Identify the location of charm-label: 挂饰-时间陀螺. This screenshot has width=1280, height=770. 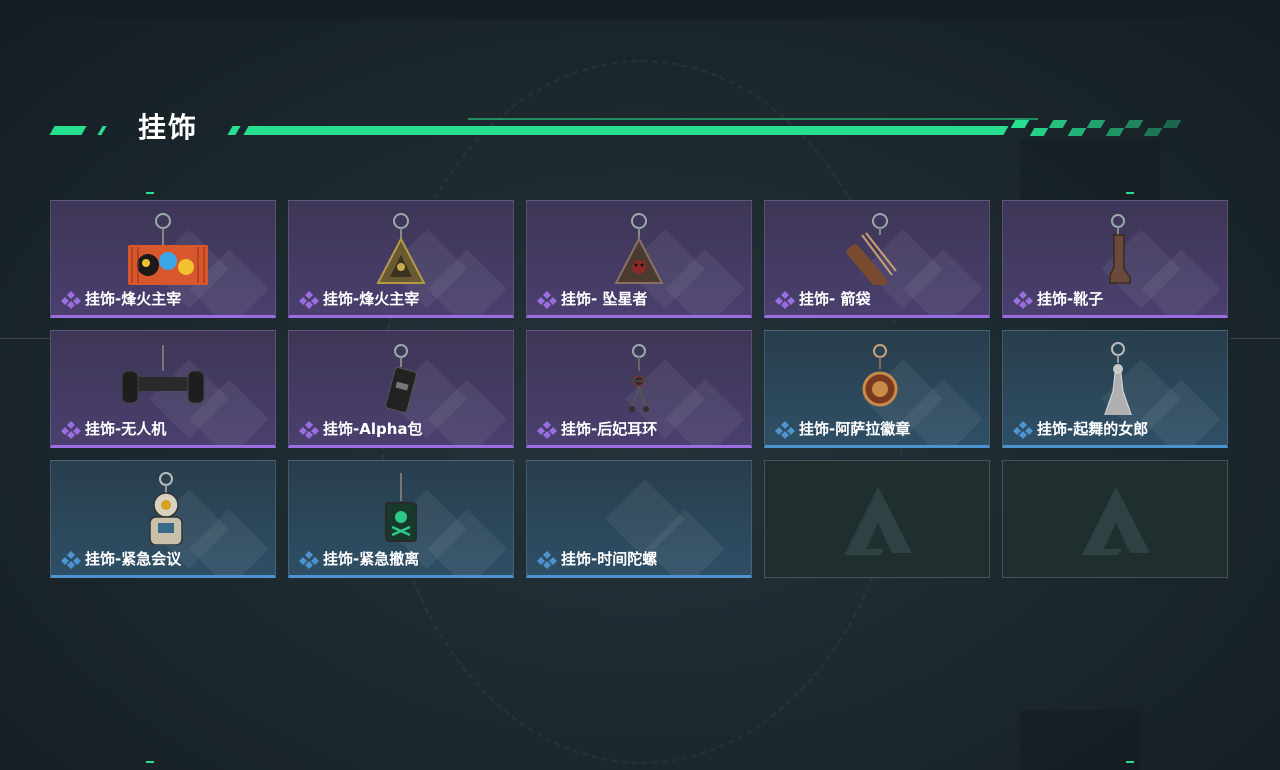
(597, 558).